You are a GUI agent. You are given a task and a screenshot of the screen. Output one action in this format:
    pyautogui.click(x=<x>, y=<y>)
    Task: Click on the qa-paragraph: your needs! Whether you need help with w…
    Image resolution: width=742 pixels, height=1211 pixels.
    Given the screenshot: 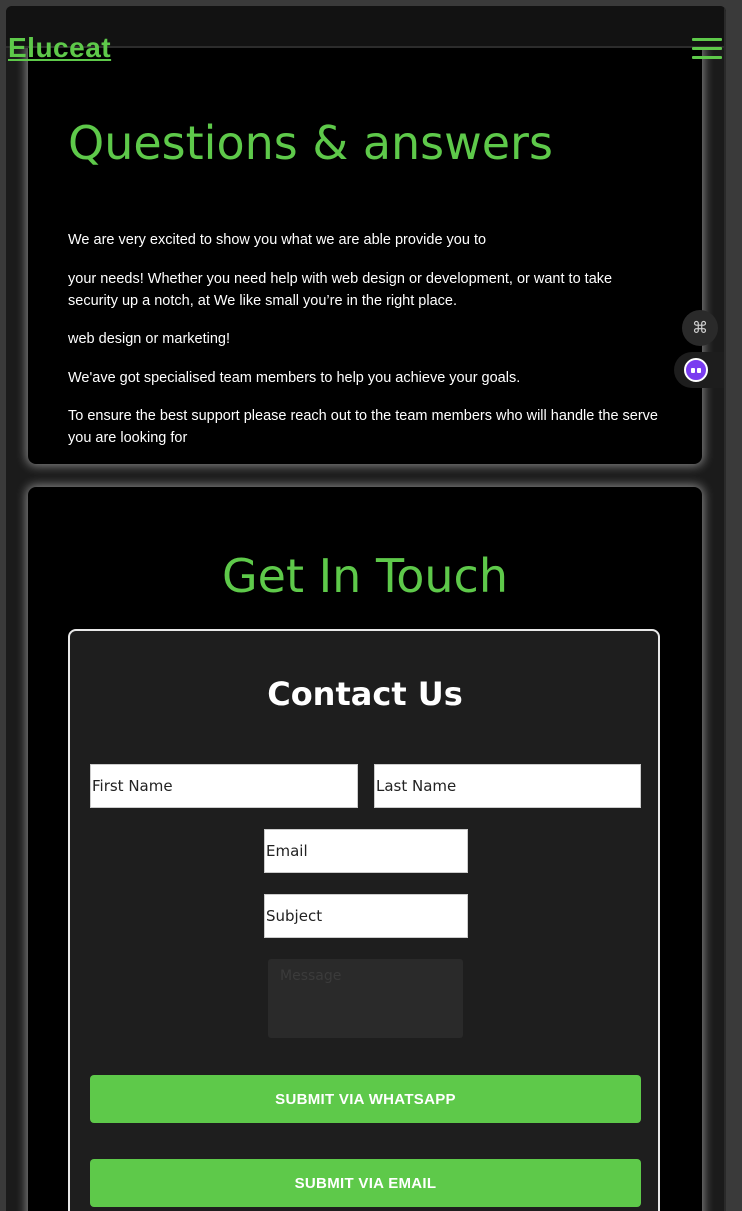 What is the action you would take?
    pyautogui.click(x=340, y=290)
    